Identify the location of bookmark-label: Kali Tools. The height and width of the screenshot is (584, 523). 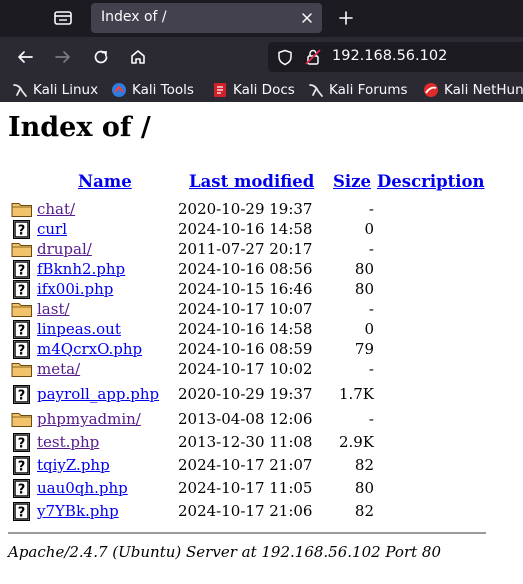
(163, 89).